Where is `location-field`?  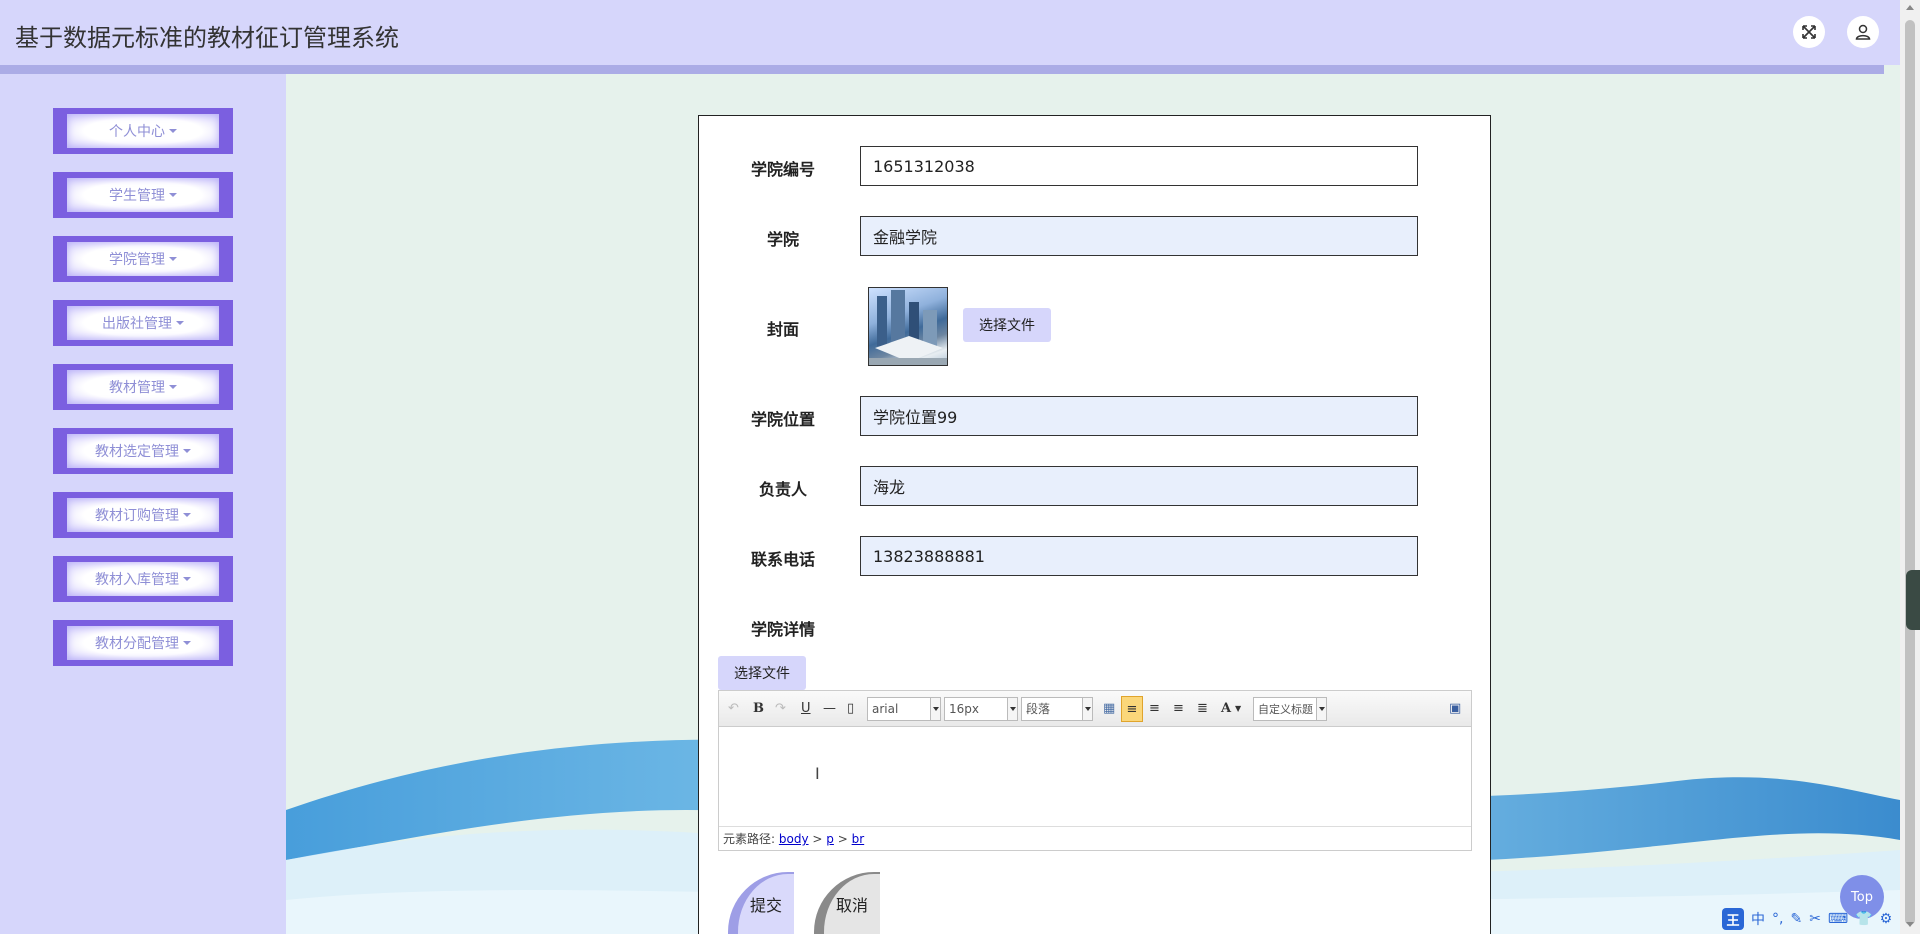
location-field is located at coordinates (1139, 416).